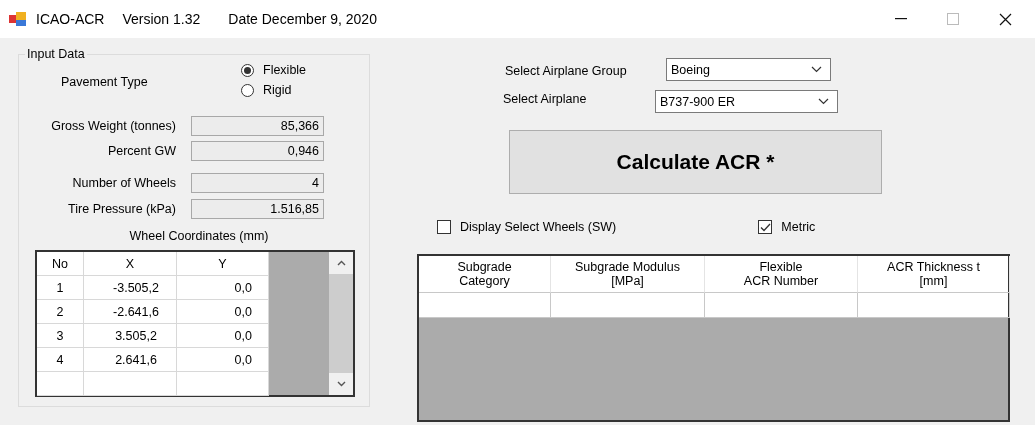  Describe the element at coordinates (695, 162) in the screenshot. I see `calculate-button: Calculate ACR *` at that location.